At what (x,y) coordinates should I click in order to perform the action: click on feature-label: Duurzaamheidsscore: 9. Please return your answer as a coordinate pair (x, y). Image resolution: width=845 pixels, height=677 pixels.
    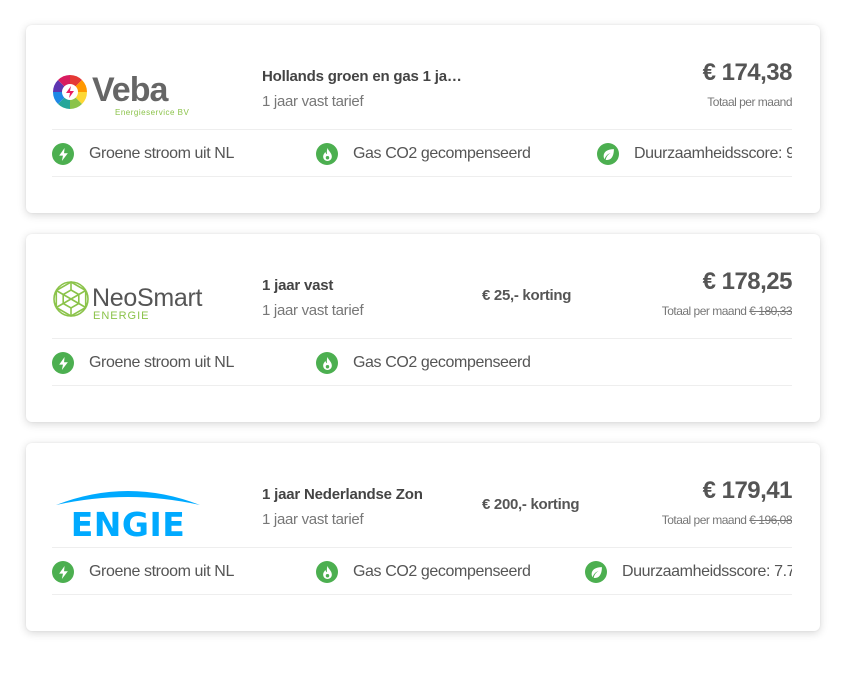
    Looking at the image, I should click on (713, 153).